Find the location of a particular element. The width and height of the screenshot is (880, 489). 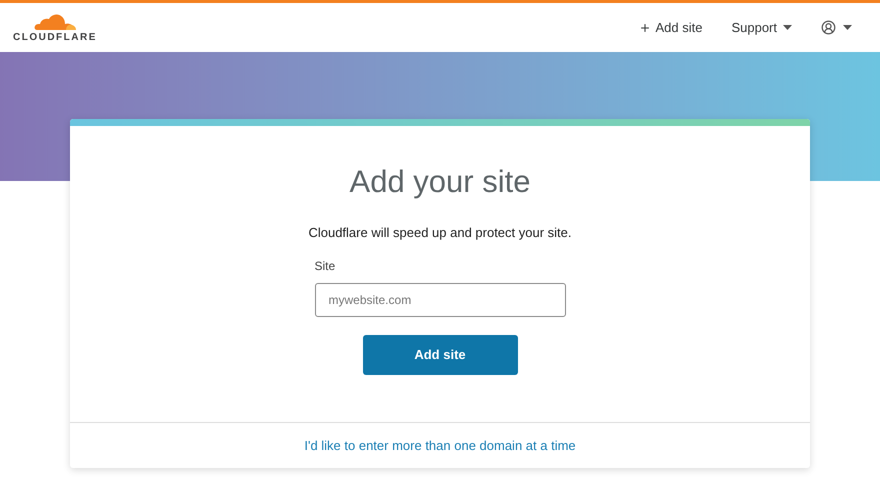

add-site-link: Add site is located at coordinates (670, 28).